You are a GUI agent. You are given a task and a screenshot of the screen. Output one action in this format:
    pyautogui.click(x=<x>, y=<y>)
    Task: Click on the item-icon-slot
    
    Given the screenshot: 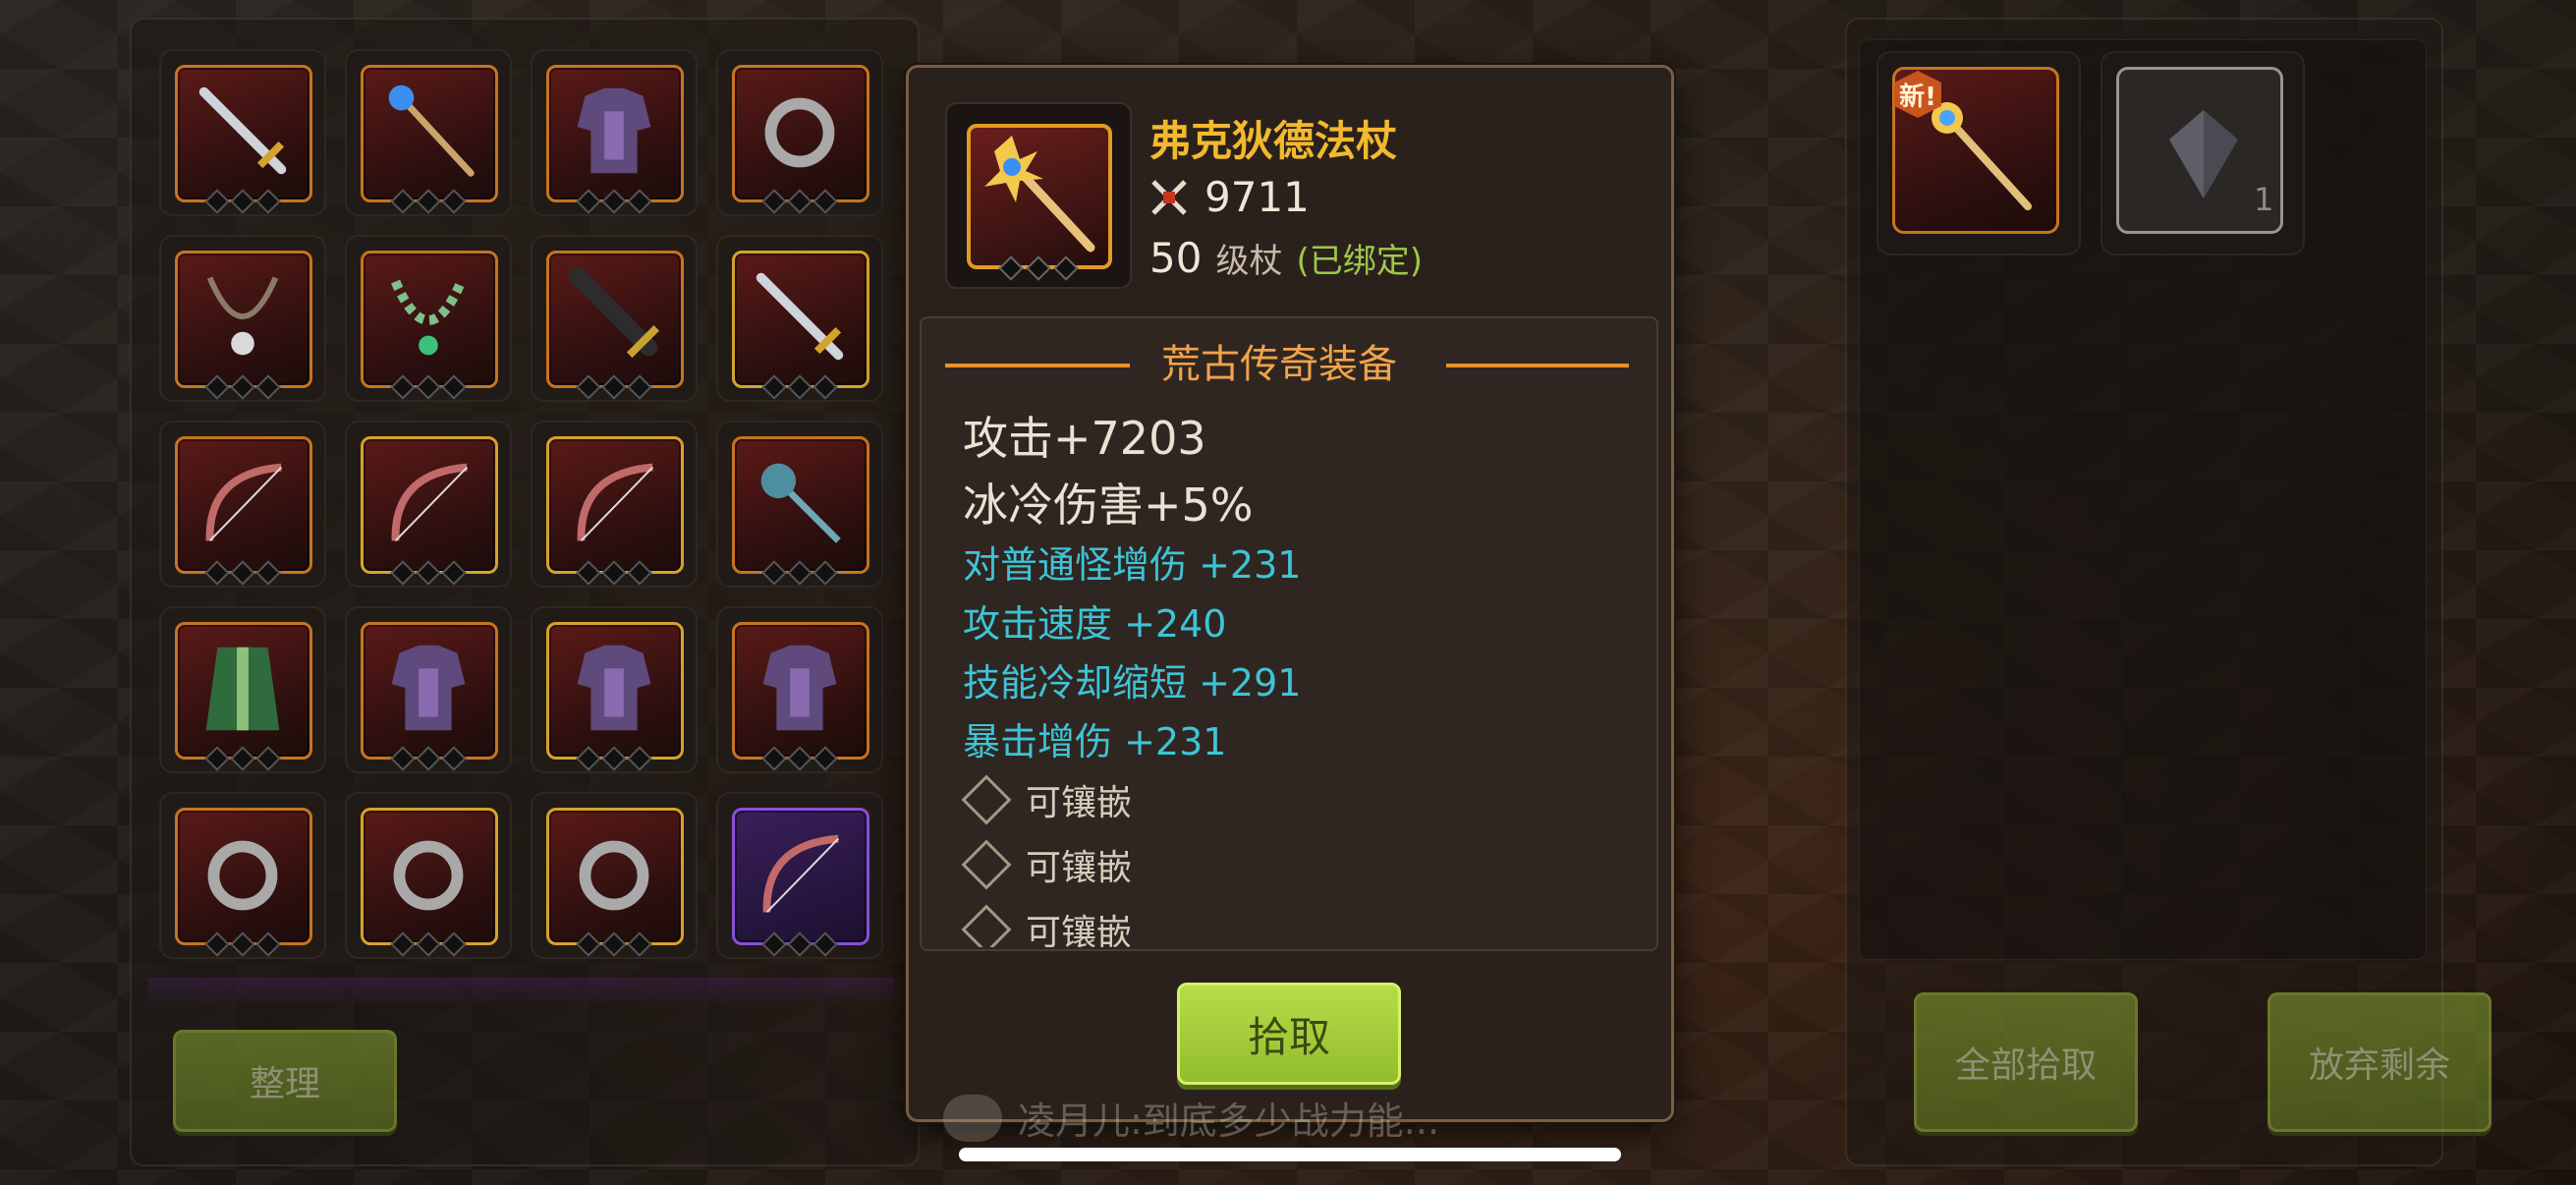 What is the action you would take?
    pyautogui.click(x=1038, y=196)
    